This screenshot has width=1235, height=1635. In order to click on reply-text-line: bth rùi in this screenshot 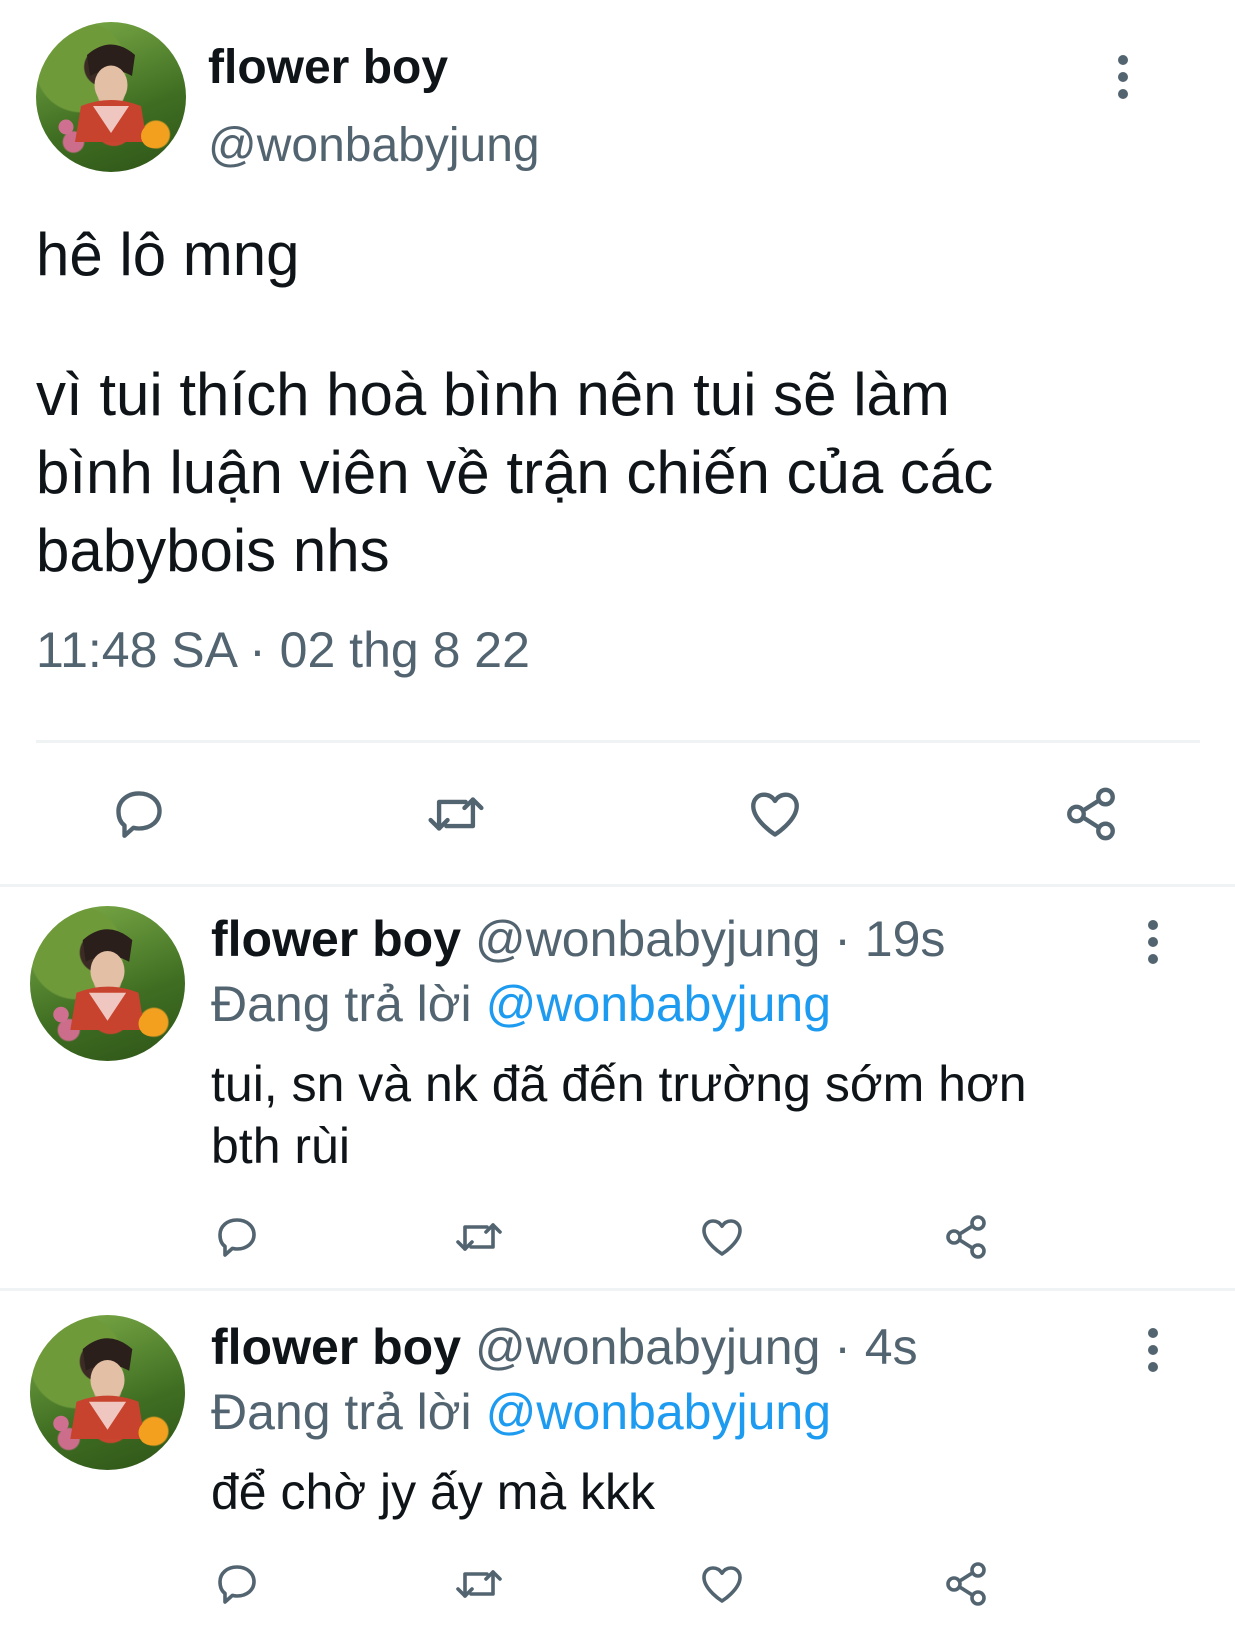, I will do `click(280, 1146)`.